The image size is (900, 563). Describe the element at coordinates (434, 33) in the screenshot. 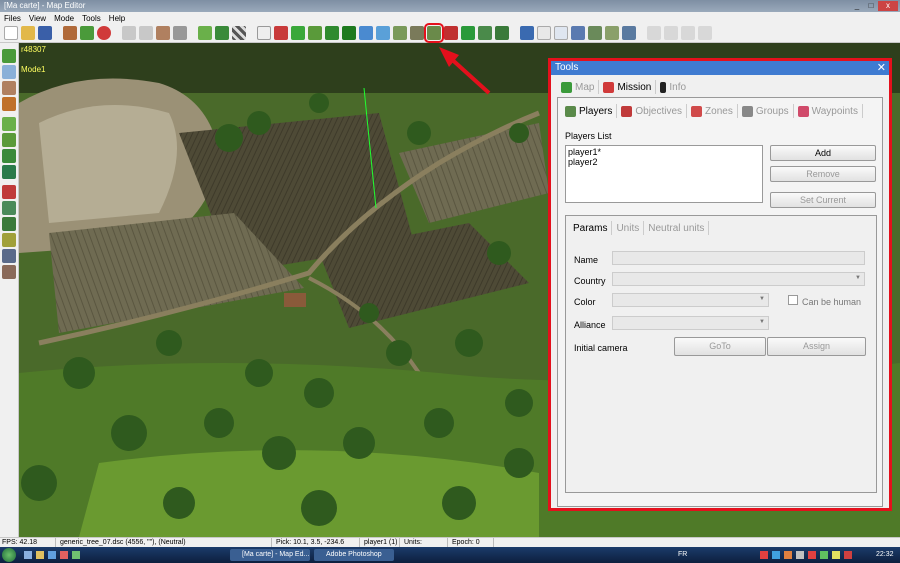

I see `mission-players-icon` at that location.